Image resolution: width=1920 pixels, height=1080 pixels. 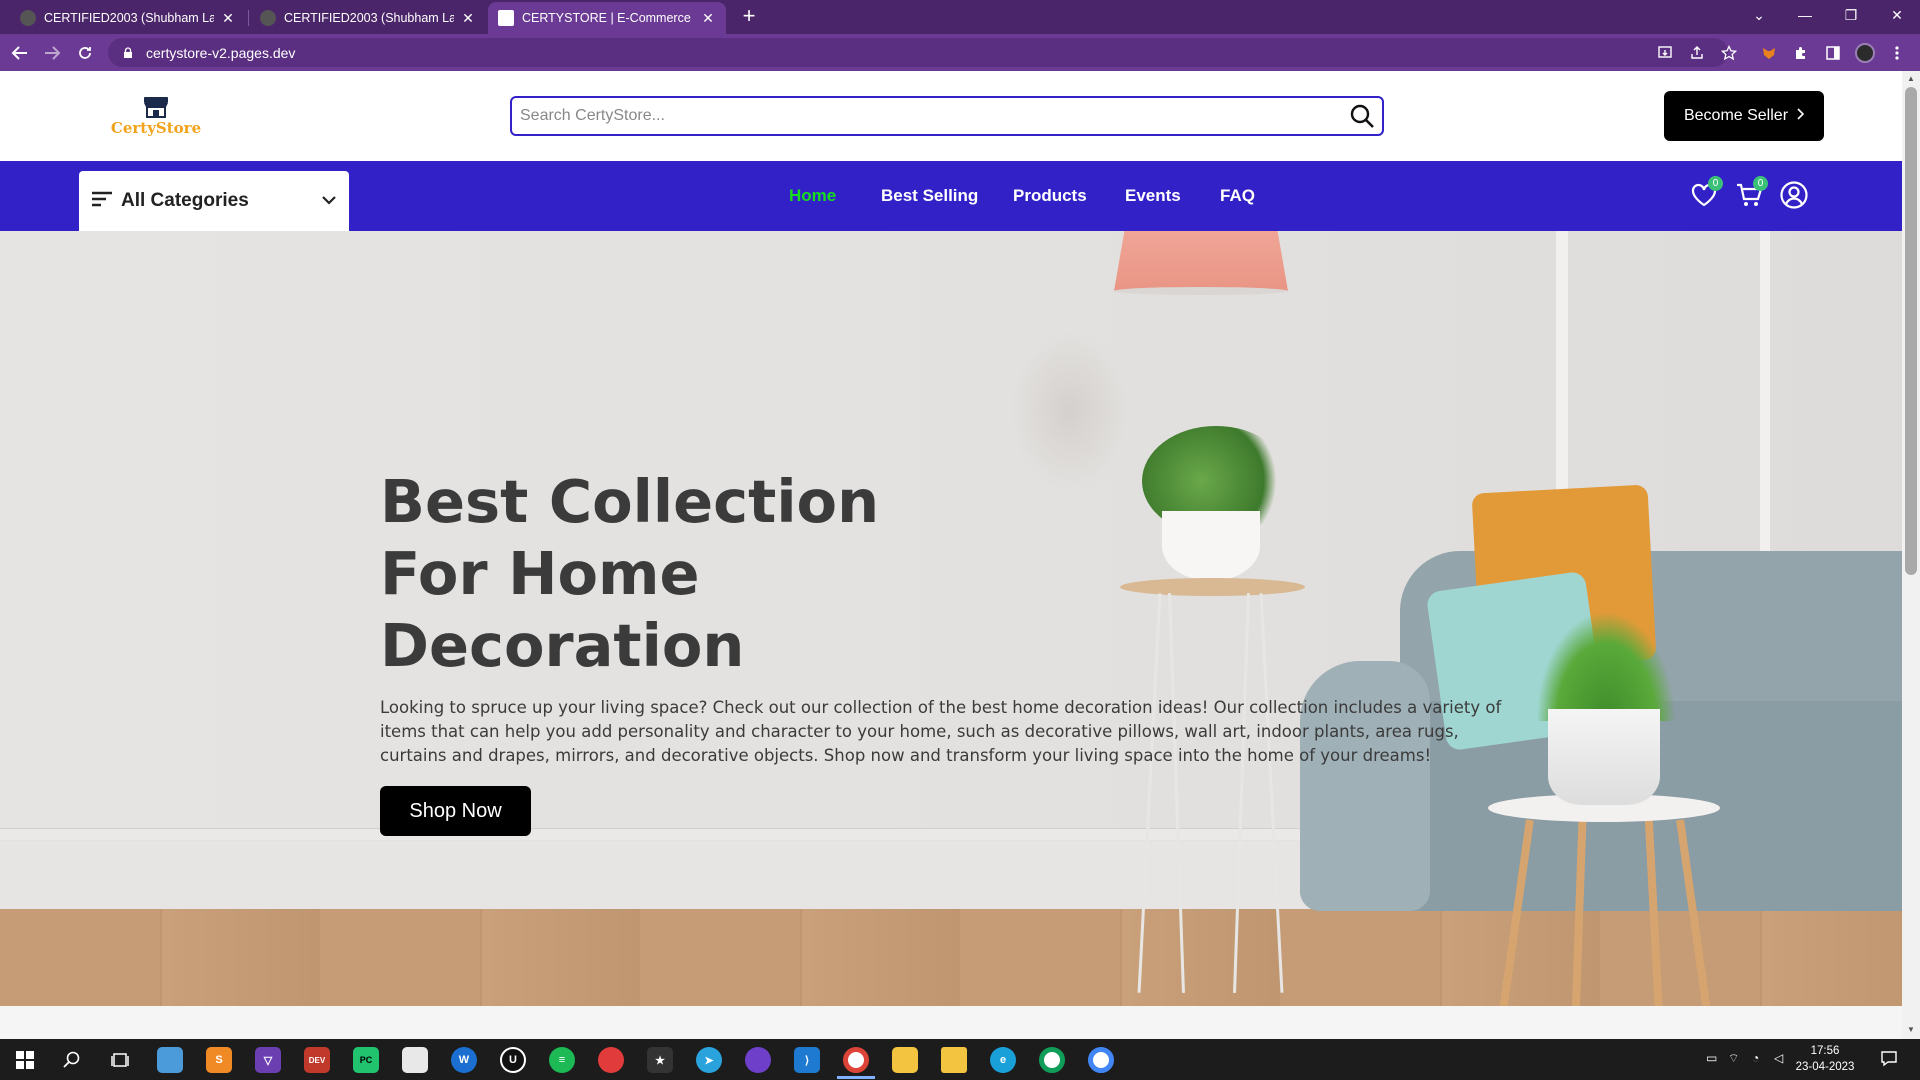 What do you see at coordinates (951, 1022) in the screenshot?
I see `page-below-fold` at bounding box center [951, 1022].